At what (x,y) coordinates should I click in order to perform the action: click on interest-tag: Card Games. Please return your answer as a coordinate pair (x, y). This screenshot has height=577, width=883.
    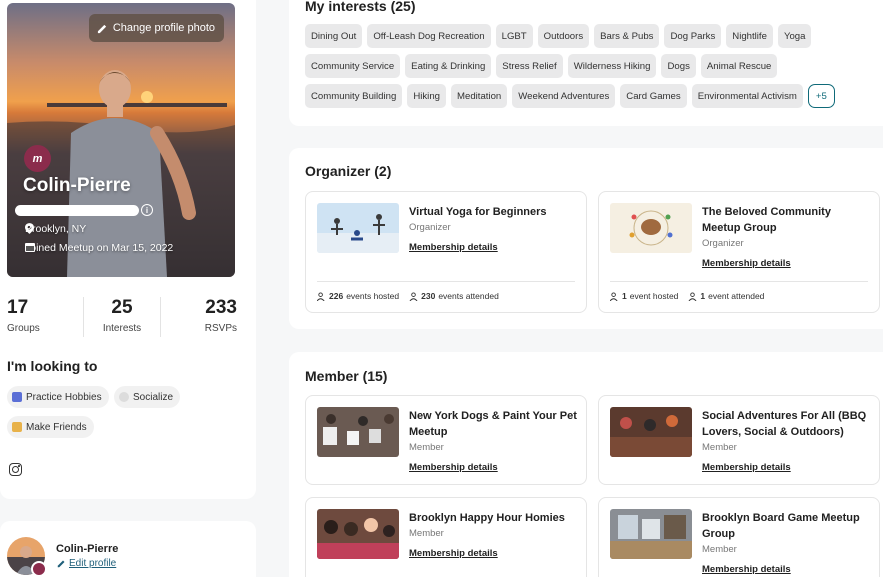
    Looking at the image, I should click on (653, 96).